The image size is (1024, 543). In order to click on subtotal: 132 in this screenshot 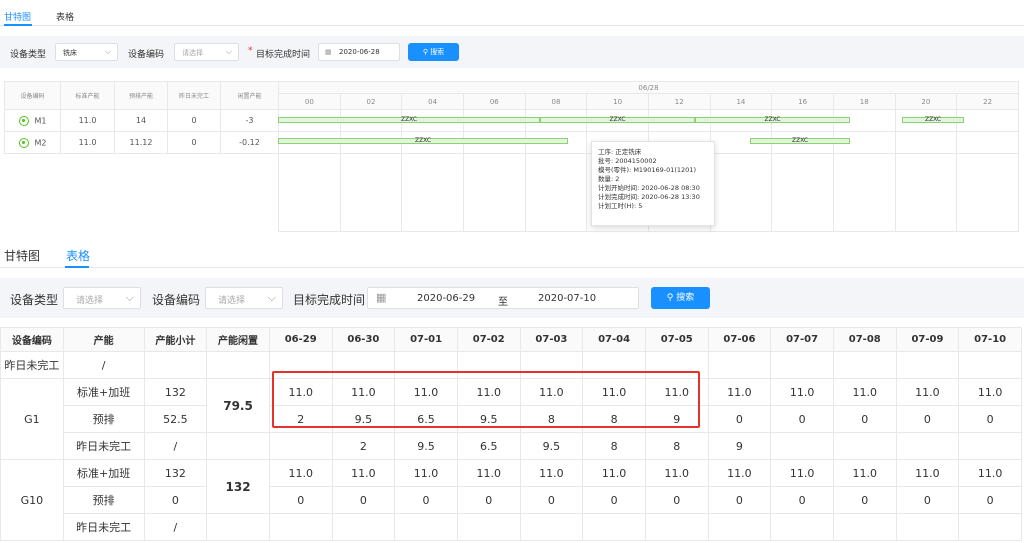, I will do `click(175, 392)`.